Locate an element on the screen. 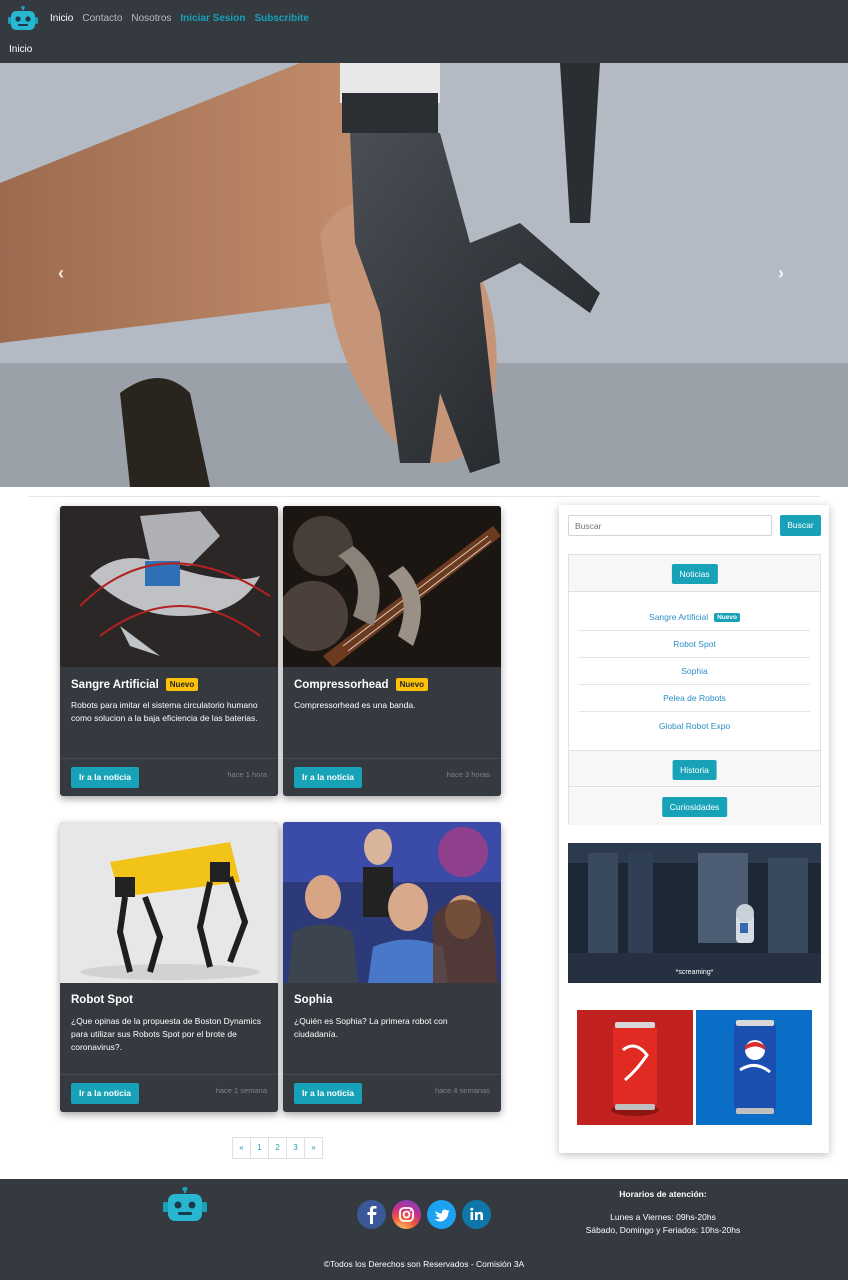 The image size is (848, 1280). news-item-label: Pelea de Robots is located at coordinates (694, 698).